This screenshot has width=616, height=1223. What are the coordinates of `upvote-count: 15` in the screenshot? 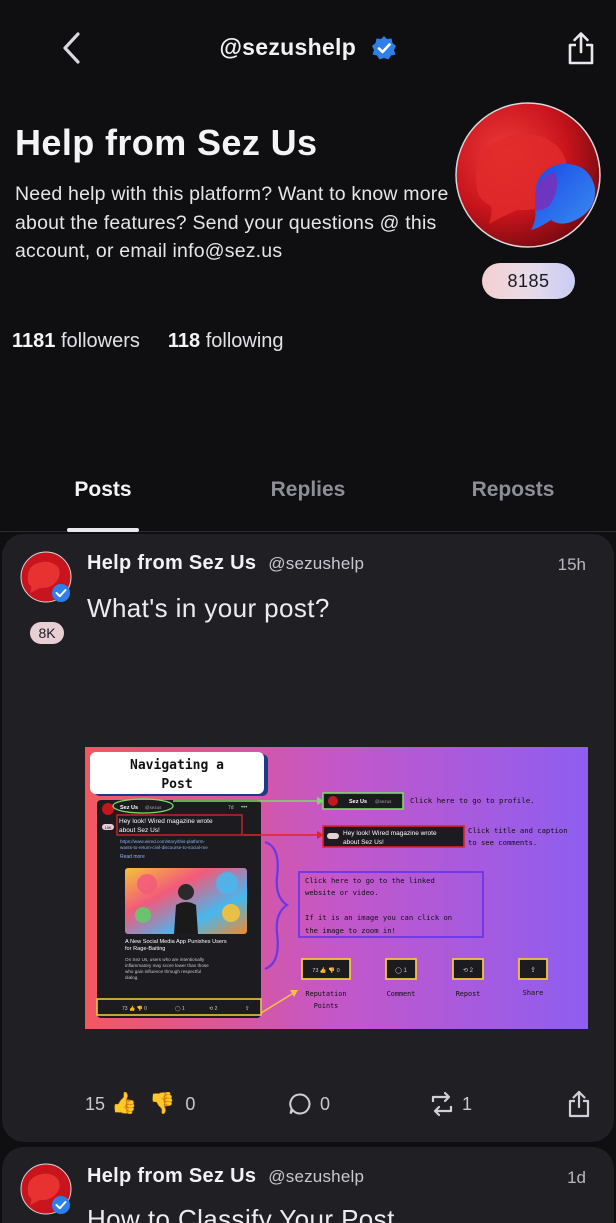 It's located at (95, 1103).